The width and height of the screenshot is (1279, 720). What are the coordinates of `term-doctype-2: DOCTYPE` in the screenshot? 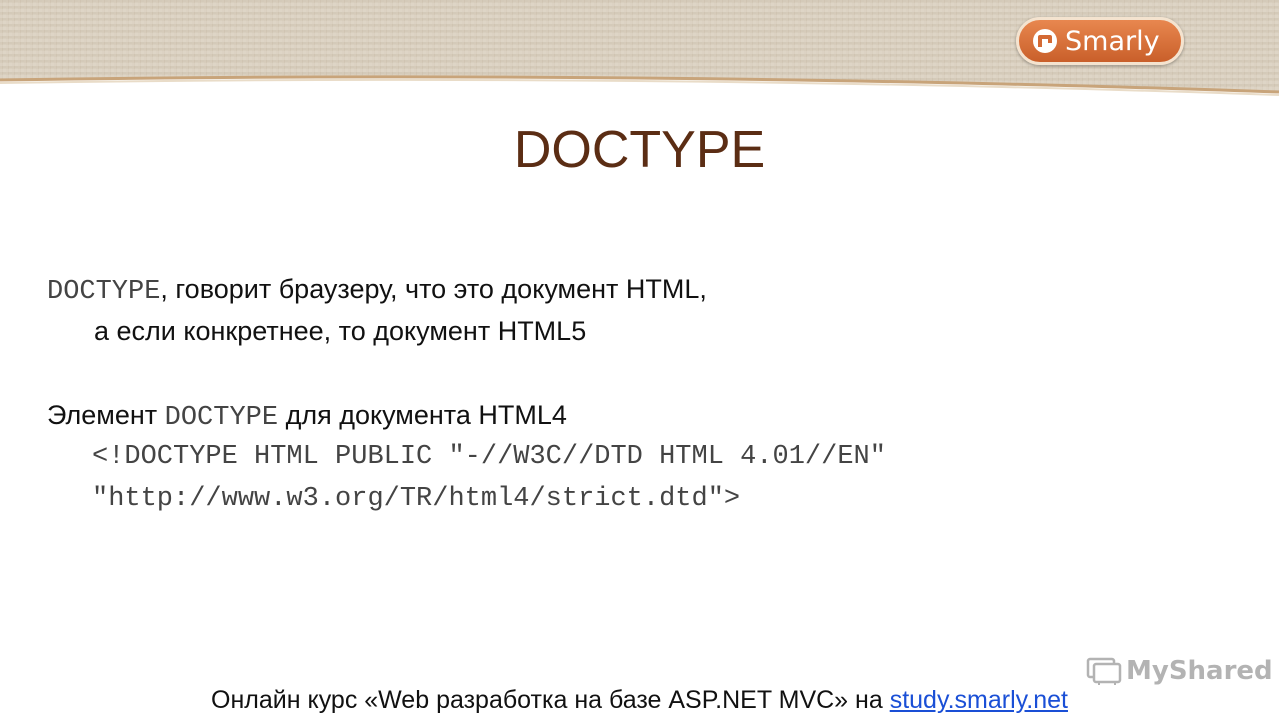 It's located at (221, 418).